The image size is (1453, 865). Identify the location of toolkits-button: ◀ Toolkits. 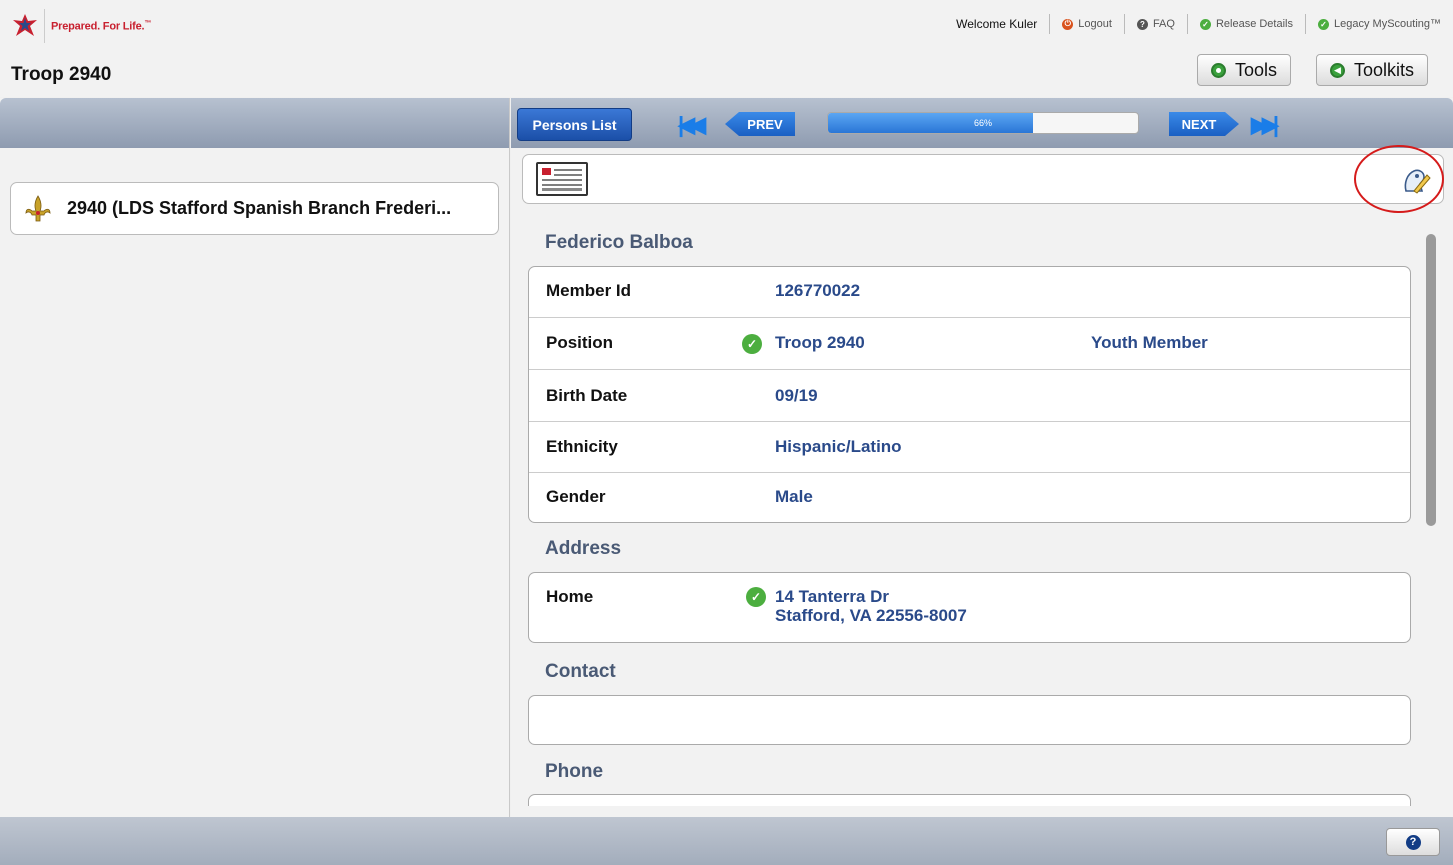
(1372, 70).